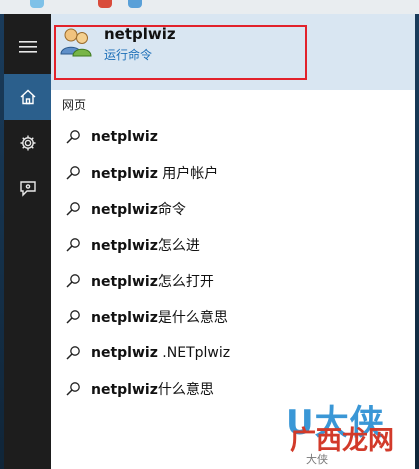  What do you see at coordinates (171, 210) in the screenshot?
I see `suggestion-rest: 命令` at bounding box center [171, 210].